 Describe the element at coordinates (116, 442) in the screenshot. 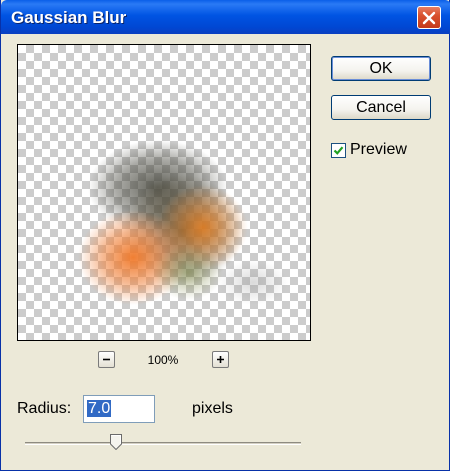

I see `radius-slider-thumb` at that location.